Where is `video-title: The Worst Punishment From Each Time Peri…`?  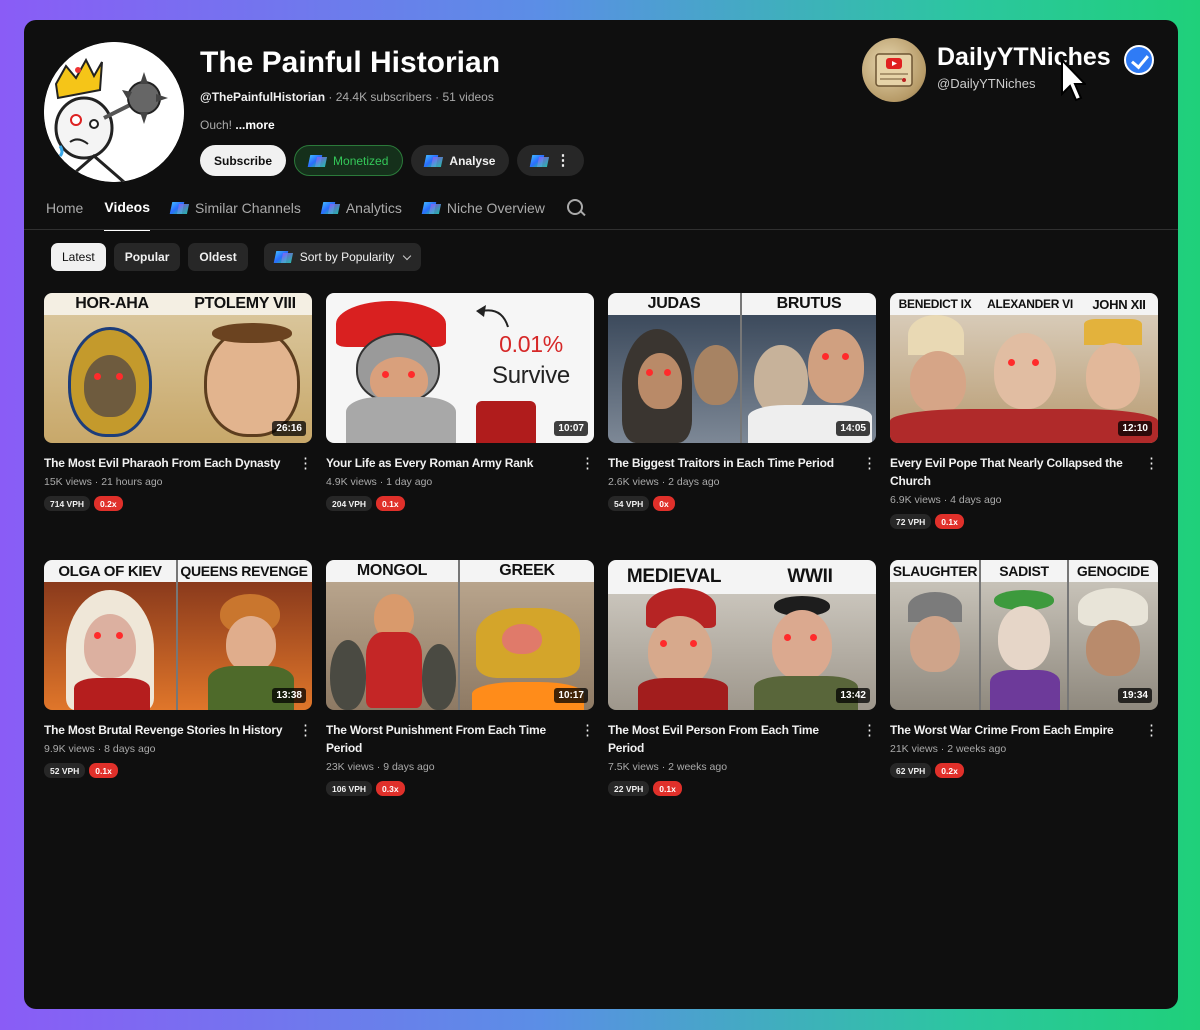 video-title: The Worst Punishment From Each Time Peri… is located at coordinates (446, 739).